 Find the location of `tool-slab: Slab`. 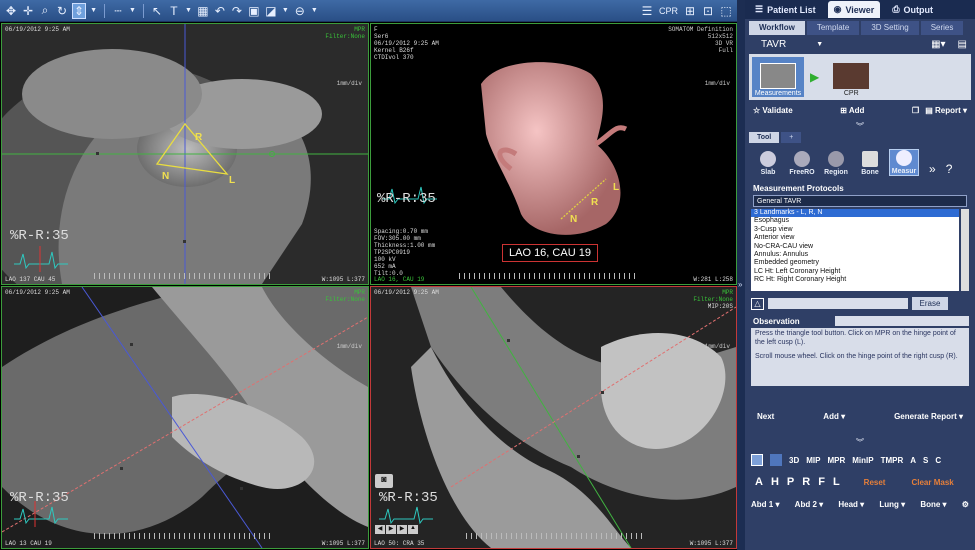

tool-slab: Slab is located at coordinates (768, 163).